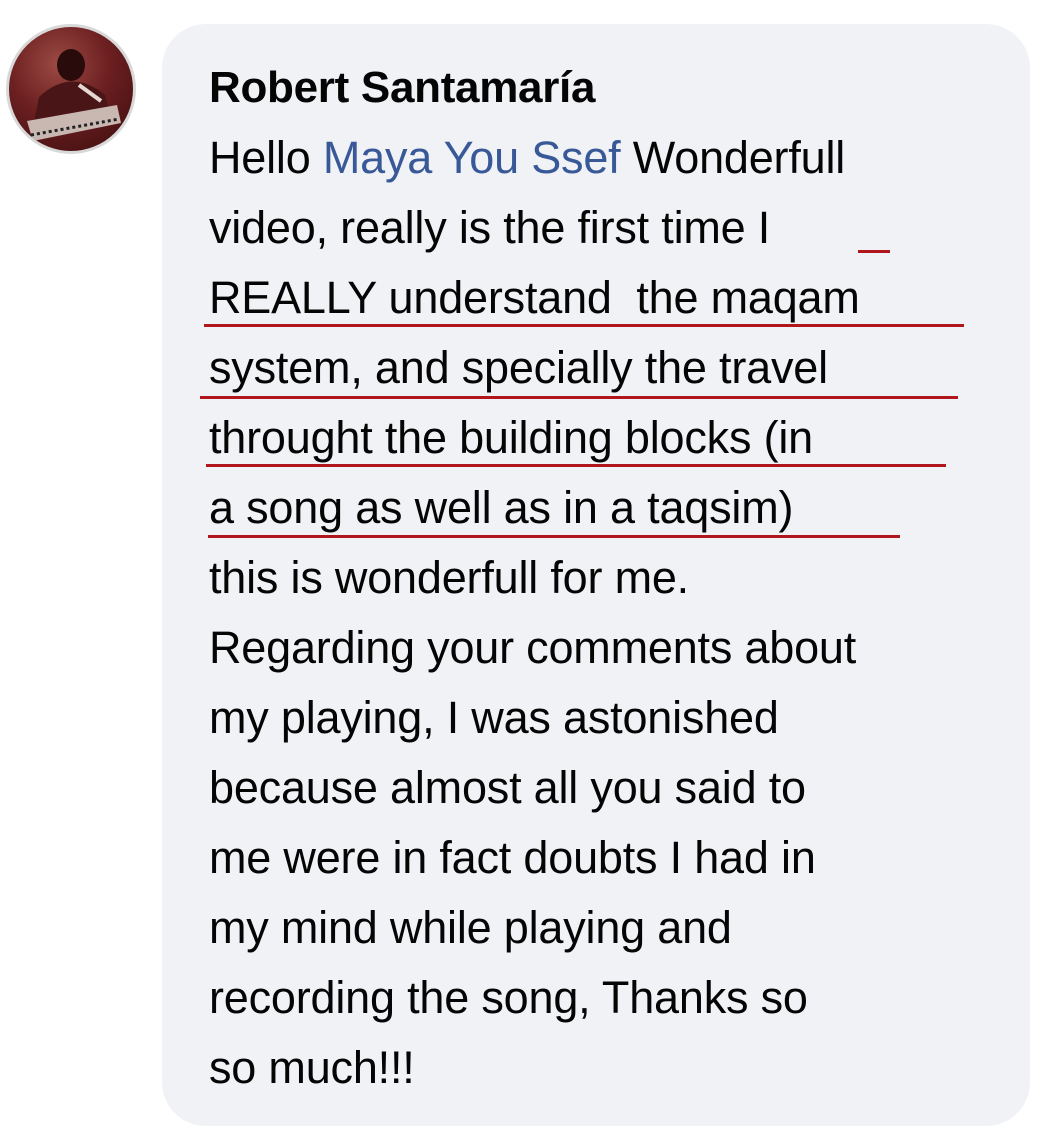 The image size is (1046, 1139). What do you see at coordinates (511, 437) in the screenshot?
I see `comment-line-5: throught the building blocks (in` at bounding box center [511, 437].